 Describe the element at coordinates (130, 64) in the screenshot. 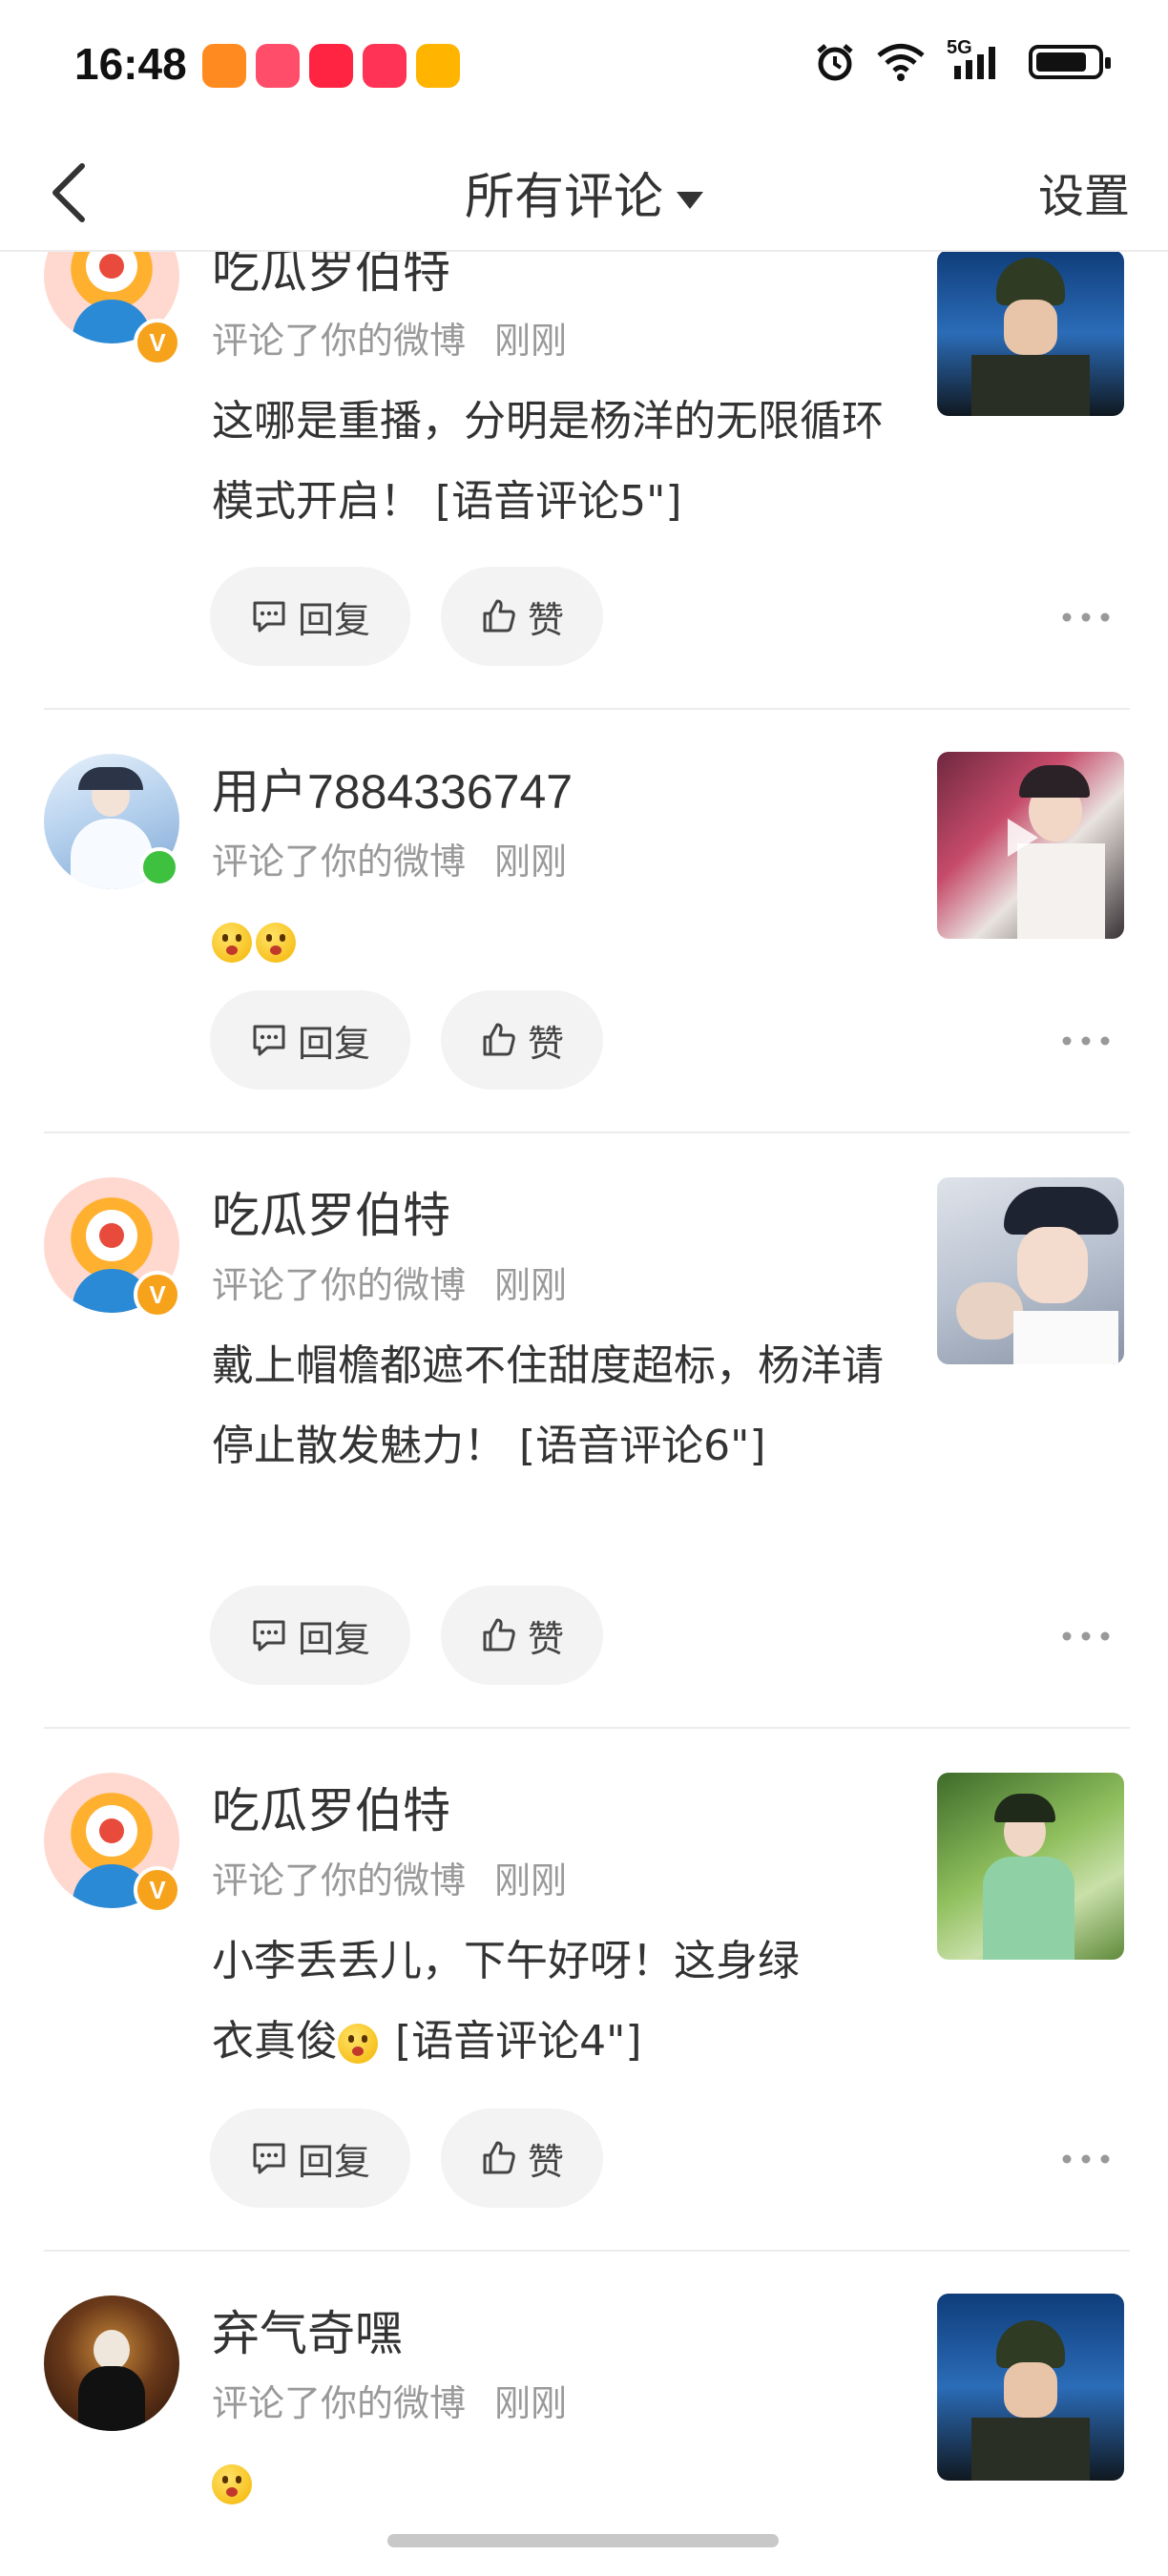

I see `status-time: 16:48` at that location.